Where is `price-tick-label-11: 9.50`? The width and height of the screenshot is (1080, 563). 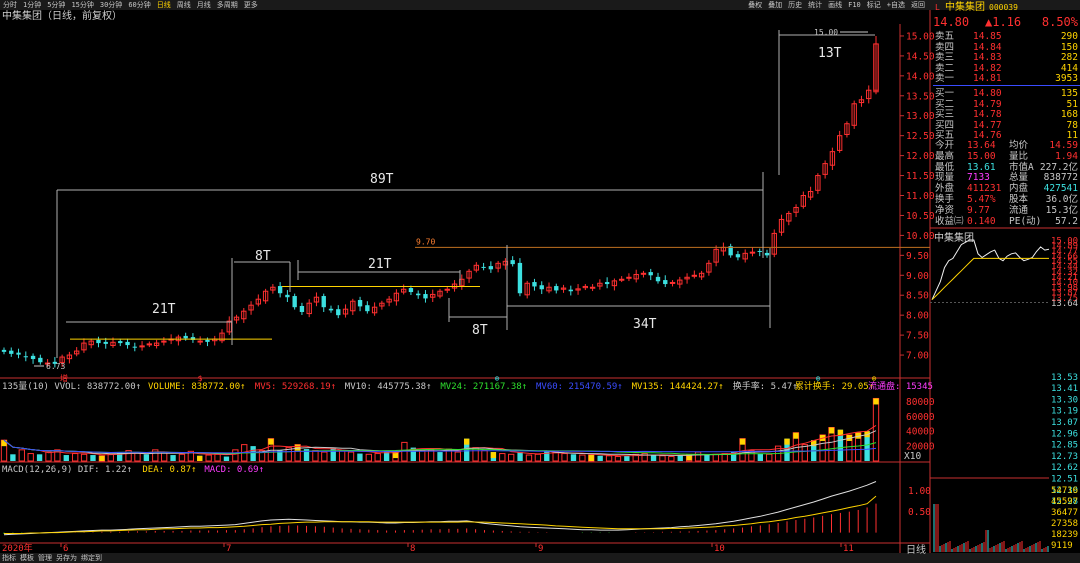
price-tick-label-11: 9.50 is located at coordinates (917, 256).